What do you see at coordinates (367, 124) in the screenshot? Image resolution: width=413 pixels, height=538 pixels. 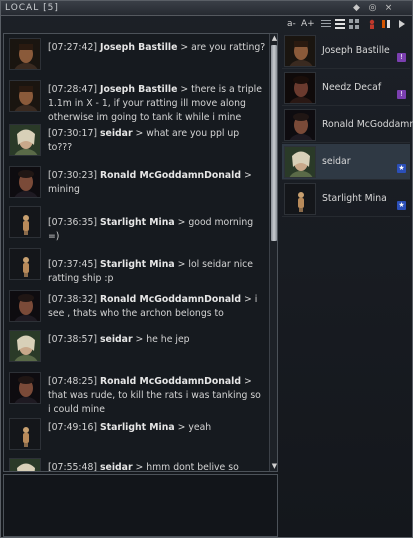 I see `member-name: Ronald McGoddamn` at bounding box center [367, 124].